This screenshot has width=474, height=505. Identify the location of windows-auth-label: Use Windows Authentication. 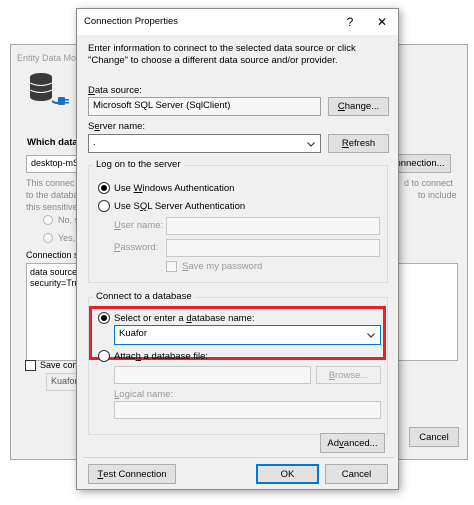
(174, 188).